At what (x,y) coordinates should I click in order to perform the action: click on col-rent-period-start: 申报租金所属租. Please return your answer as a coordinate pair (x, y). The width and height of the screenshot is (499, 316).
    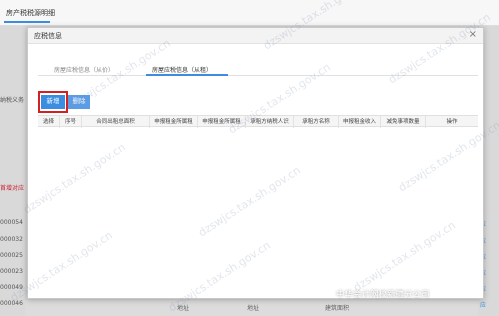
    Looking at the image, I should click on (174, 122).